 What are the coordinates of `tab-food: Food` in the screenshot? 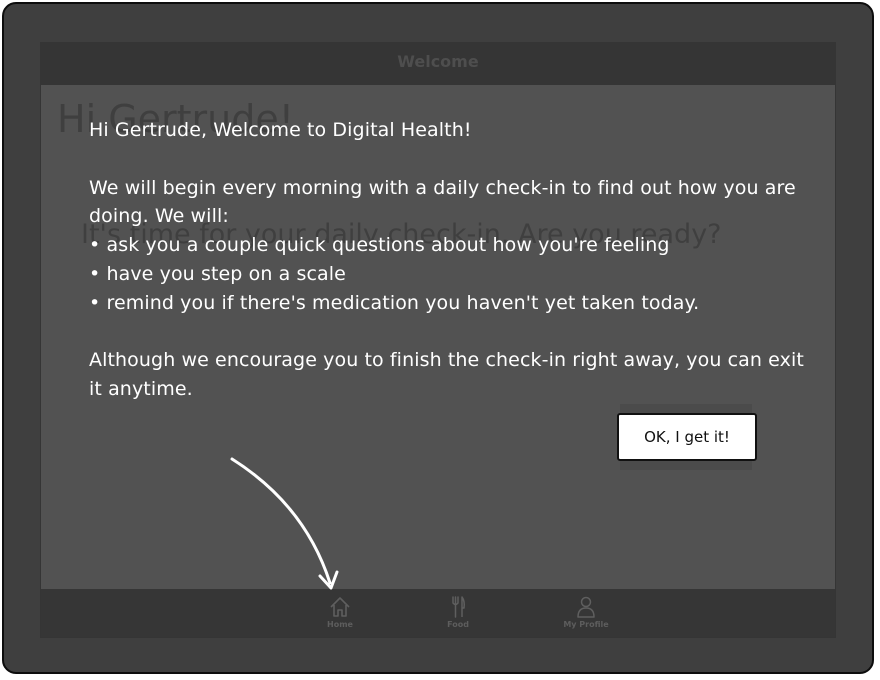 It's located at (458, 612).